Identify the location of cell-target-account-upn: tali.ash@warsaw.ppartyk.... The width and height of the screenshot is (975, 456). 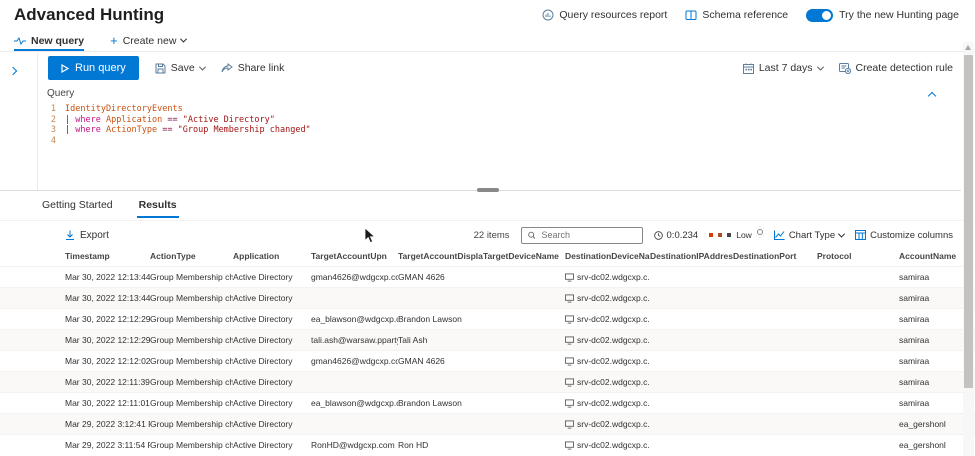
(354, 340).